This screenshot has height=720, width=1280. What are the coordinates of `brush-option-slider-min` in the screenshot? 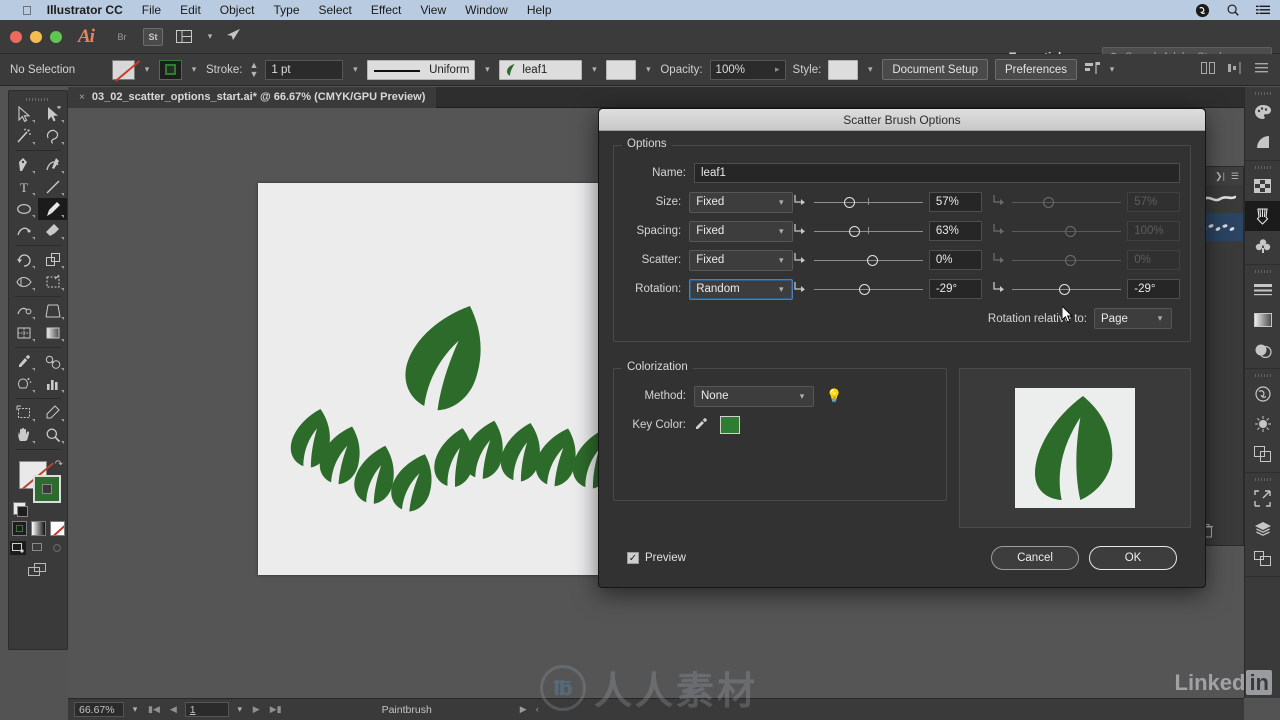 It's located at (868, 260).